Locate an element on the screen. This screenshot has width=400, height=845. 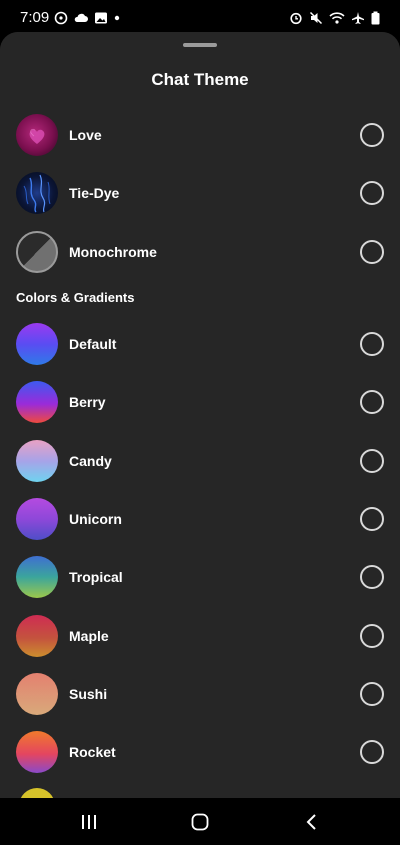
theme-label: Tropical is located at coordinates (96, 577).